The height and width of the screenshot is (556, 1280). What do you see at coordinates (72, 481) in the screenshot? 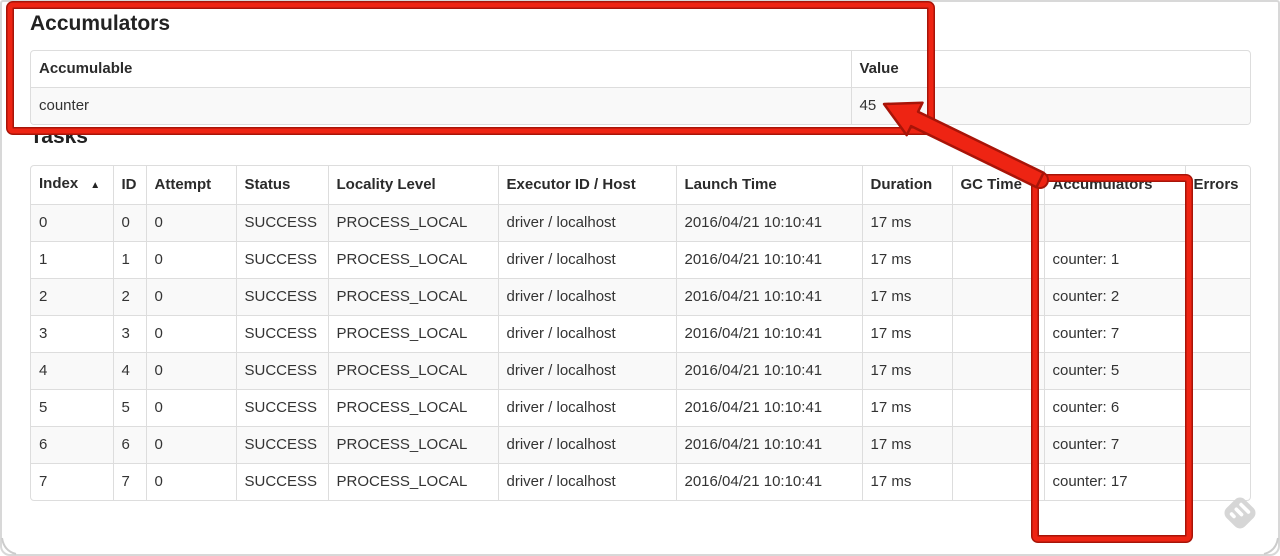
I see `table-cell: 7` at bounding box center [72, 481].